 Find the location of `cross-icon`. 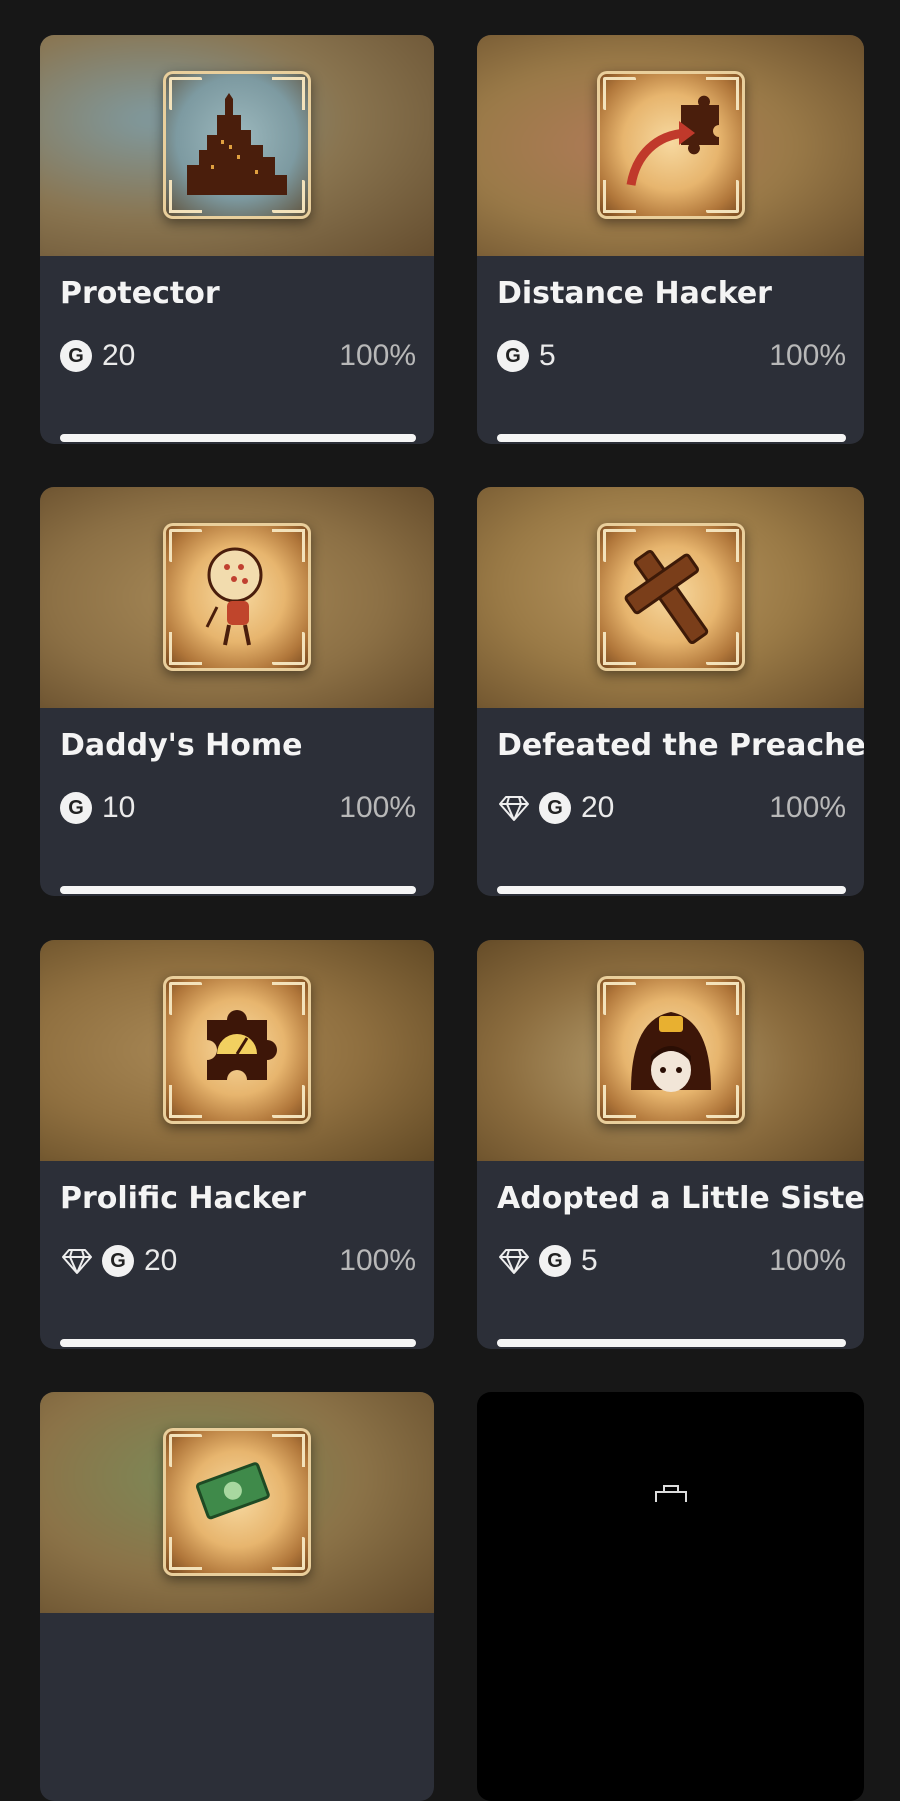

cross-icon is located at coordinates (670, 597).